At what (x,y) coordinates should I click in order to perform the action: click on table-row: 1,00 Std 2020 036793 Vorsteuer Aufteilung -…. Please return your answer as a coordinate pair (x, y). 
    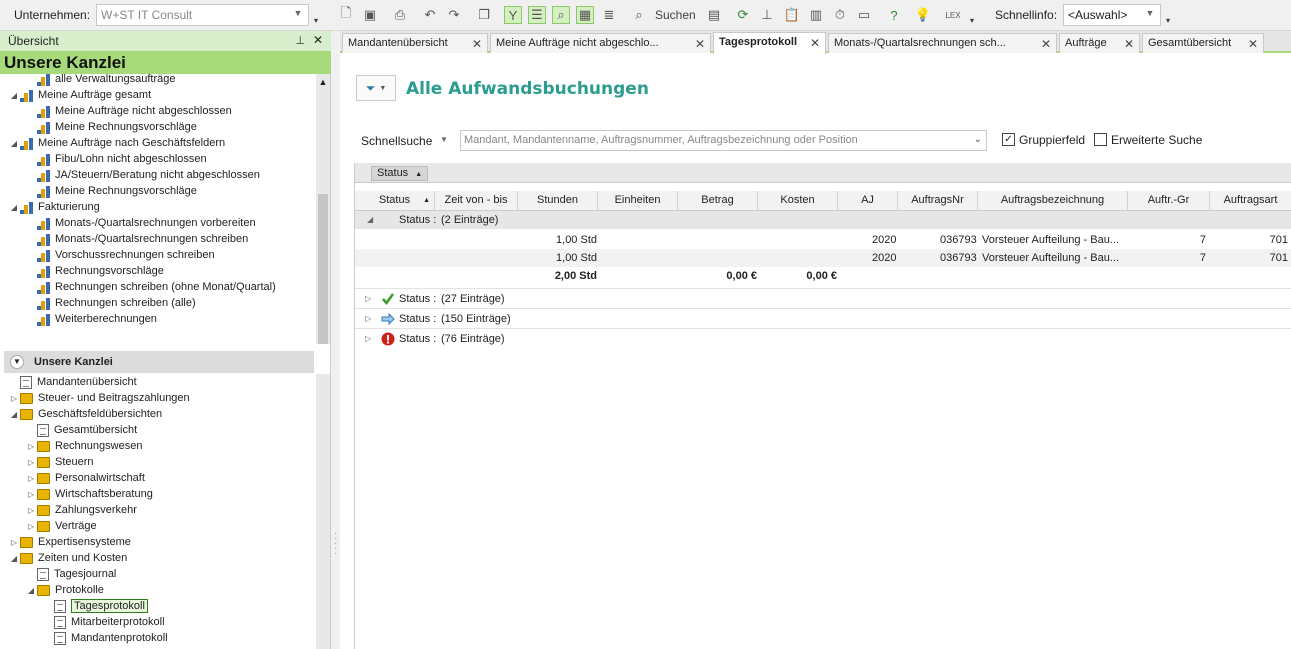
    Looking at the image, I should click on (823, 240).